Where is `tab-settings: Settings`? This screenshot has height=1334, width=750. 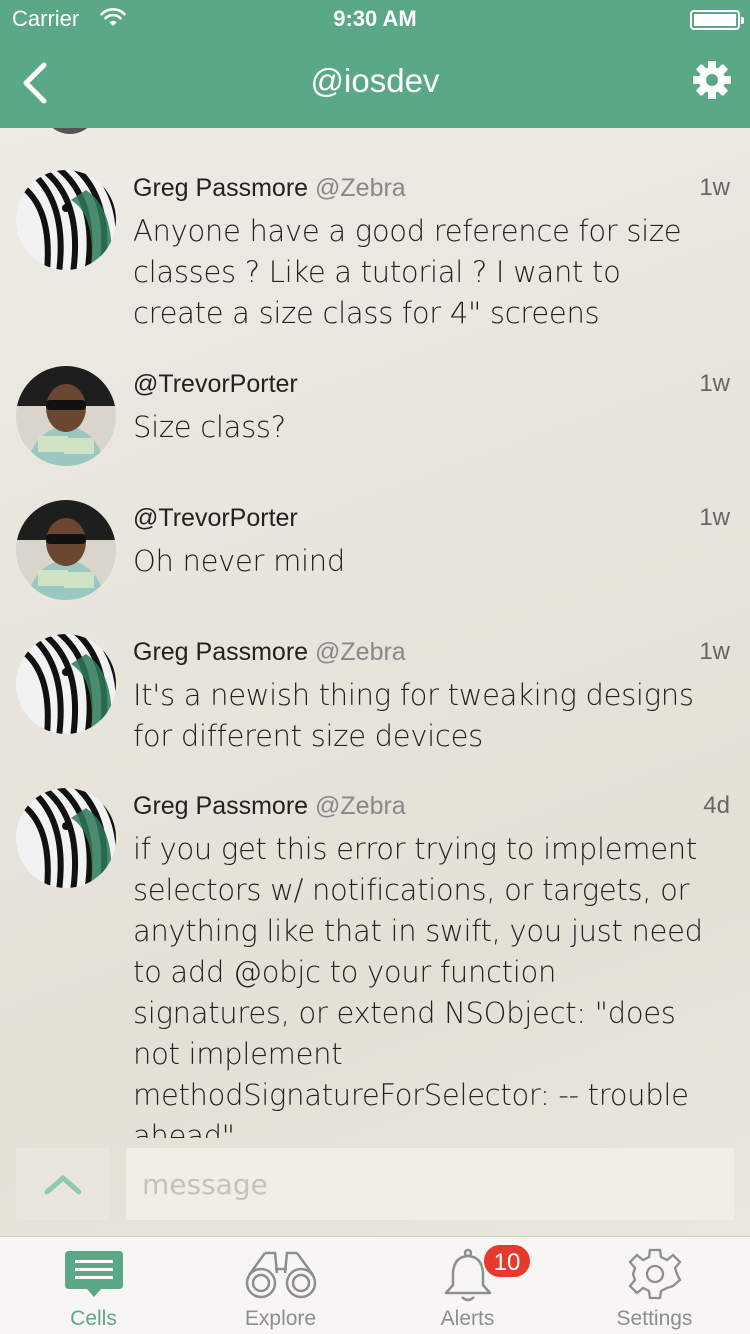
tab-settings: Settings is located at coordinates (654, 1285).